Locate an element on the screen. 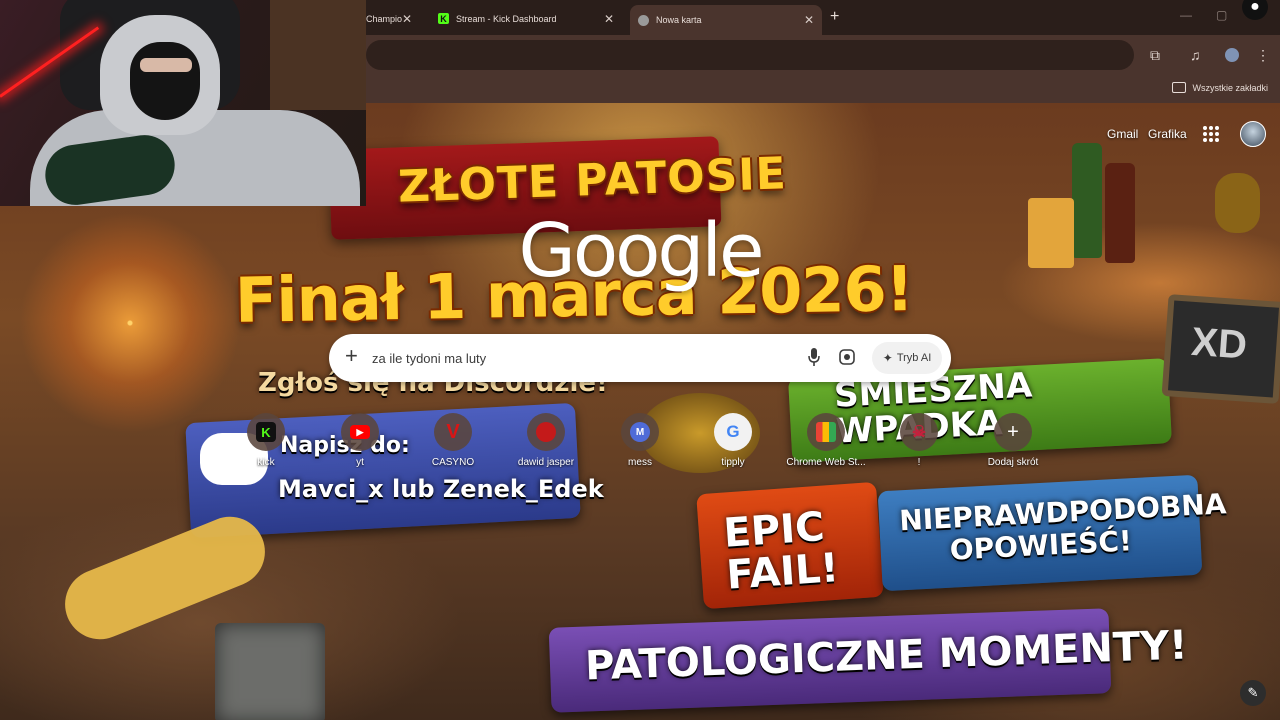 The height and width of the screenshot is (720, 1280). red-circle-icon is located at coordinates (546, 432).